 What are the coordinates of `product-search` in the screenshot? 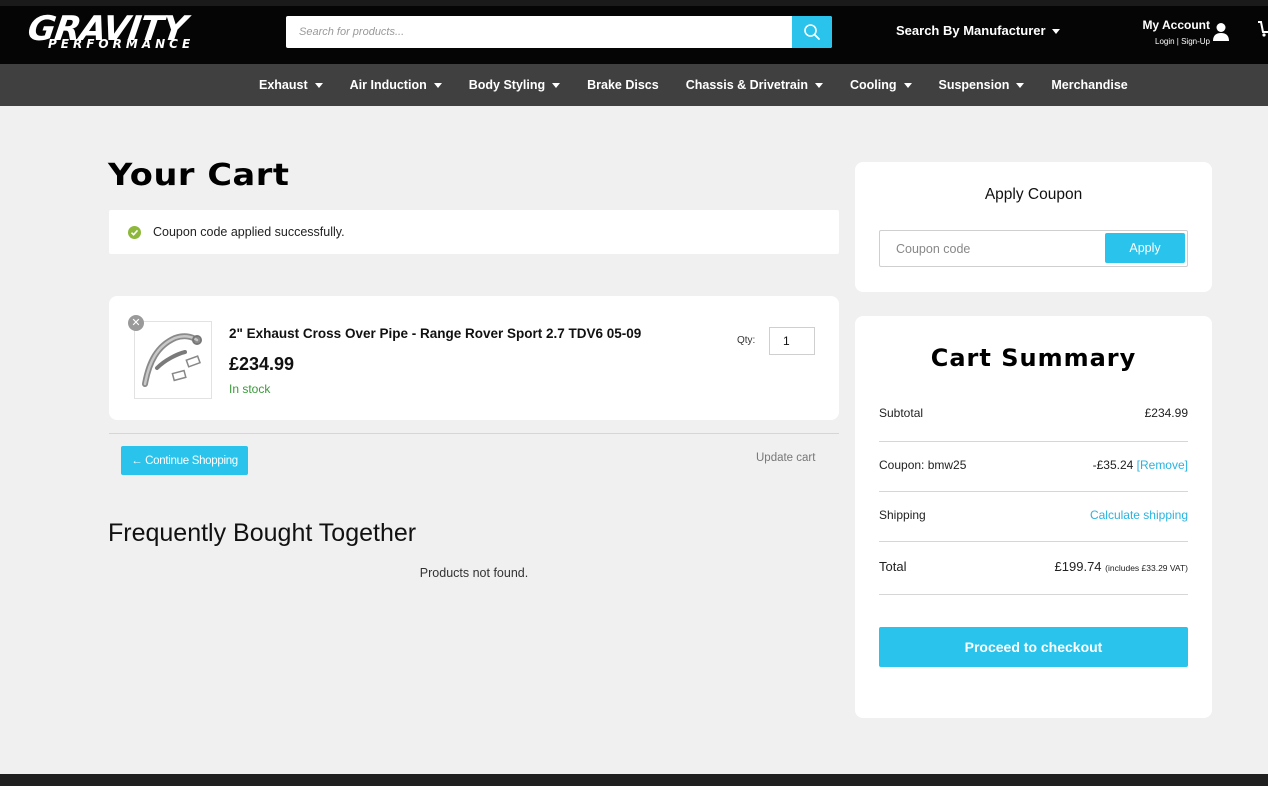 It's located at (559, 32).